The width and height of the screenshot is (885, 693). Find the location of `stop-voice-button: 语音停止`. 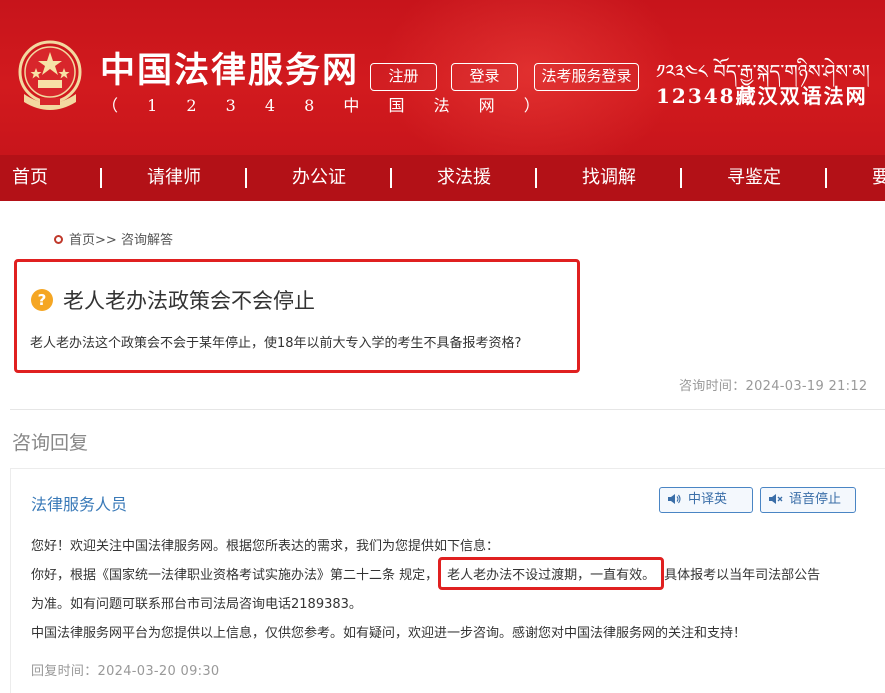

stop-voice-button: 语音停止 is located at coordinates (808, 500).